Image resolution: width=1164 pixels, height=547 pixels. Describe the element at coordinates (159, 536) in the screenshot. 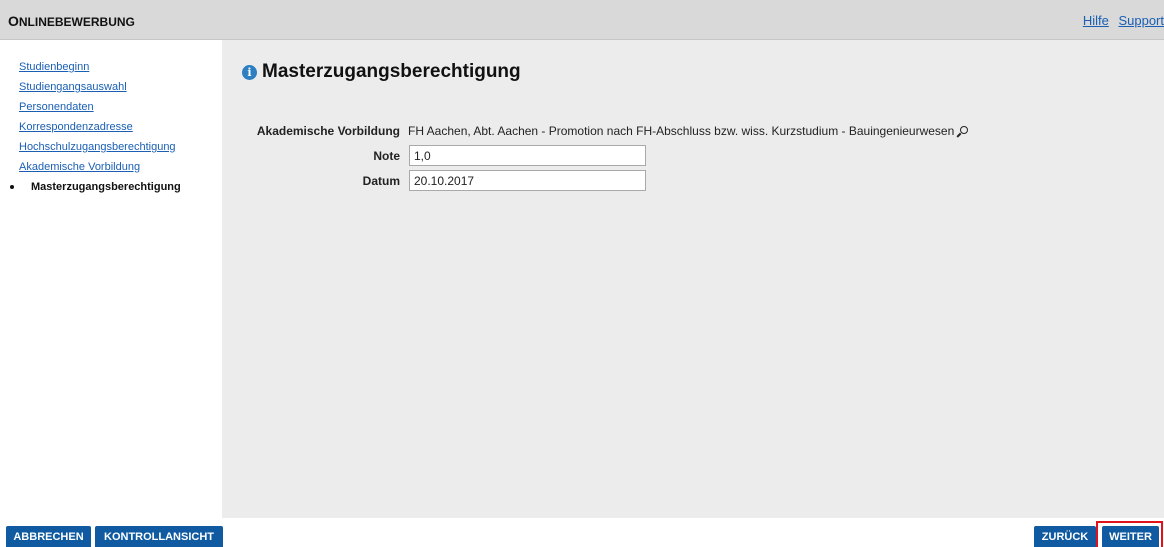

I see `review-button: KONTROLLANSICHT` at that location.